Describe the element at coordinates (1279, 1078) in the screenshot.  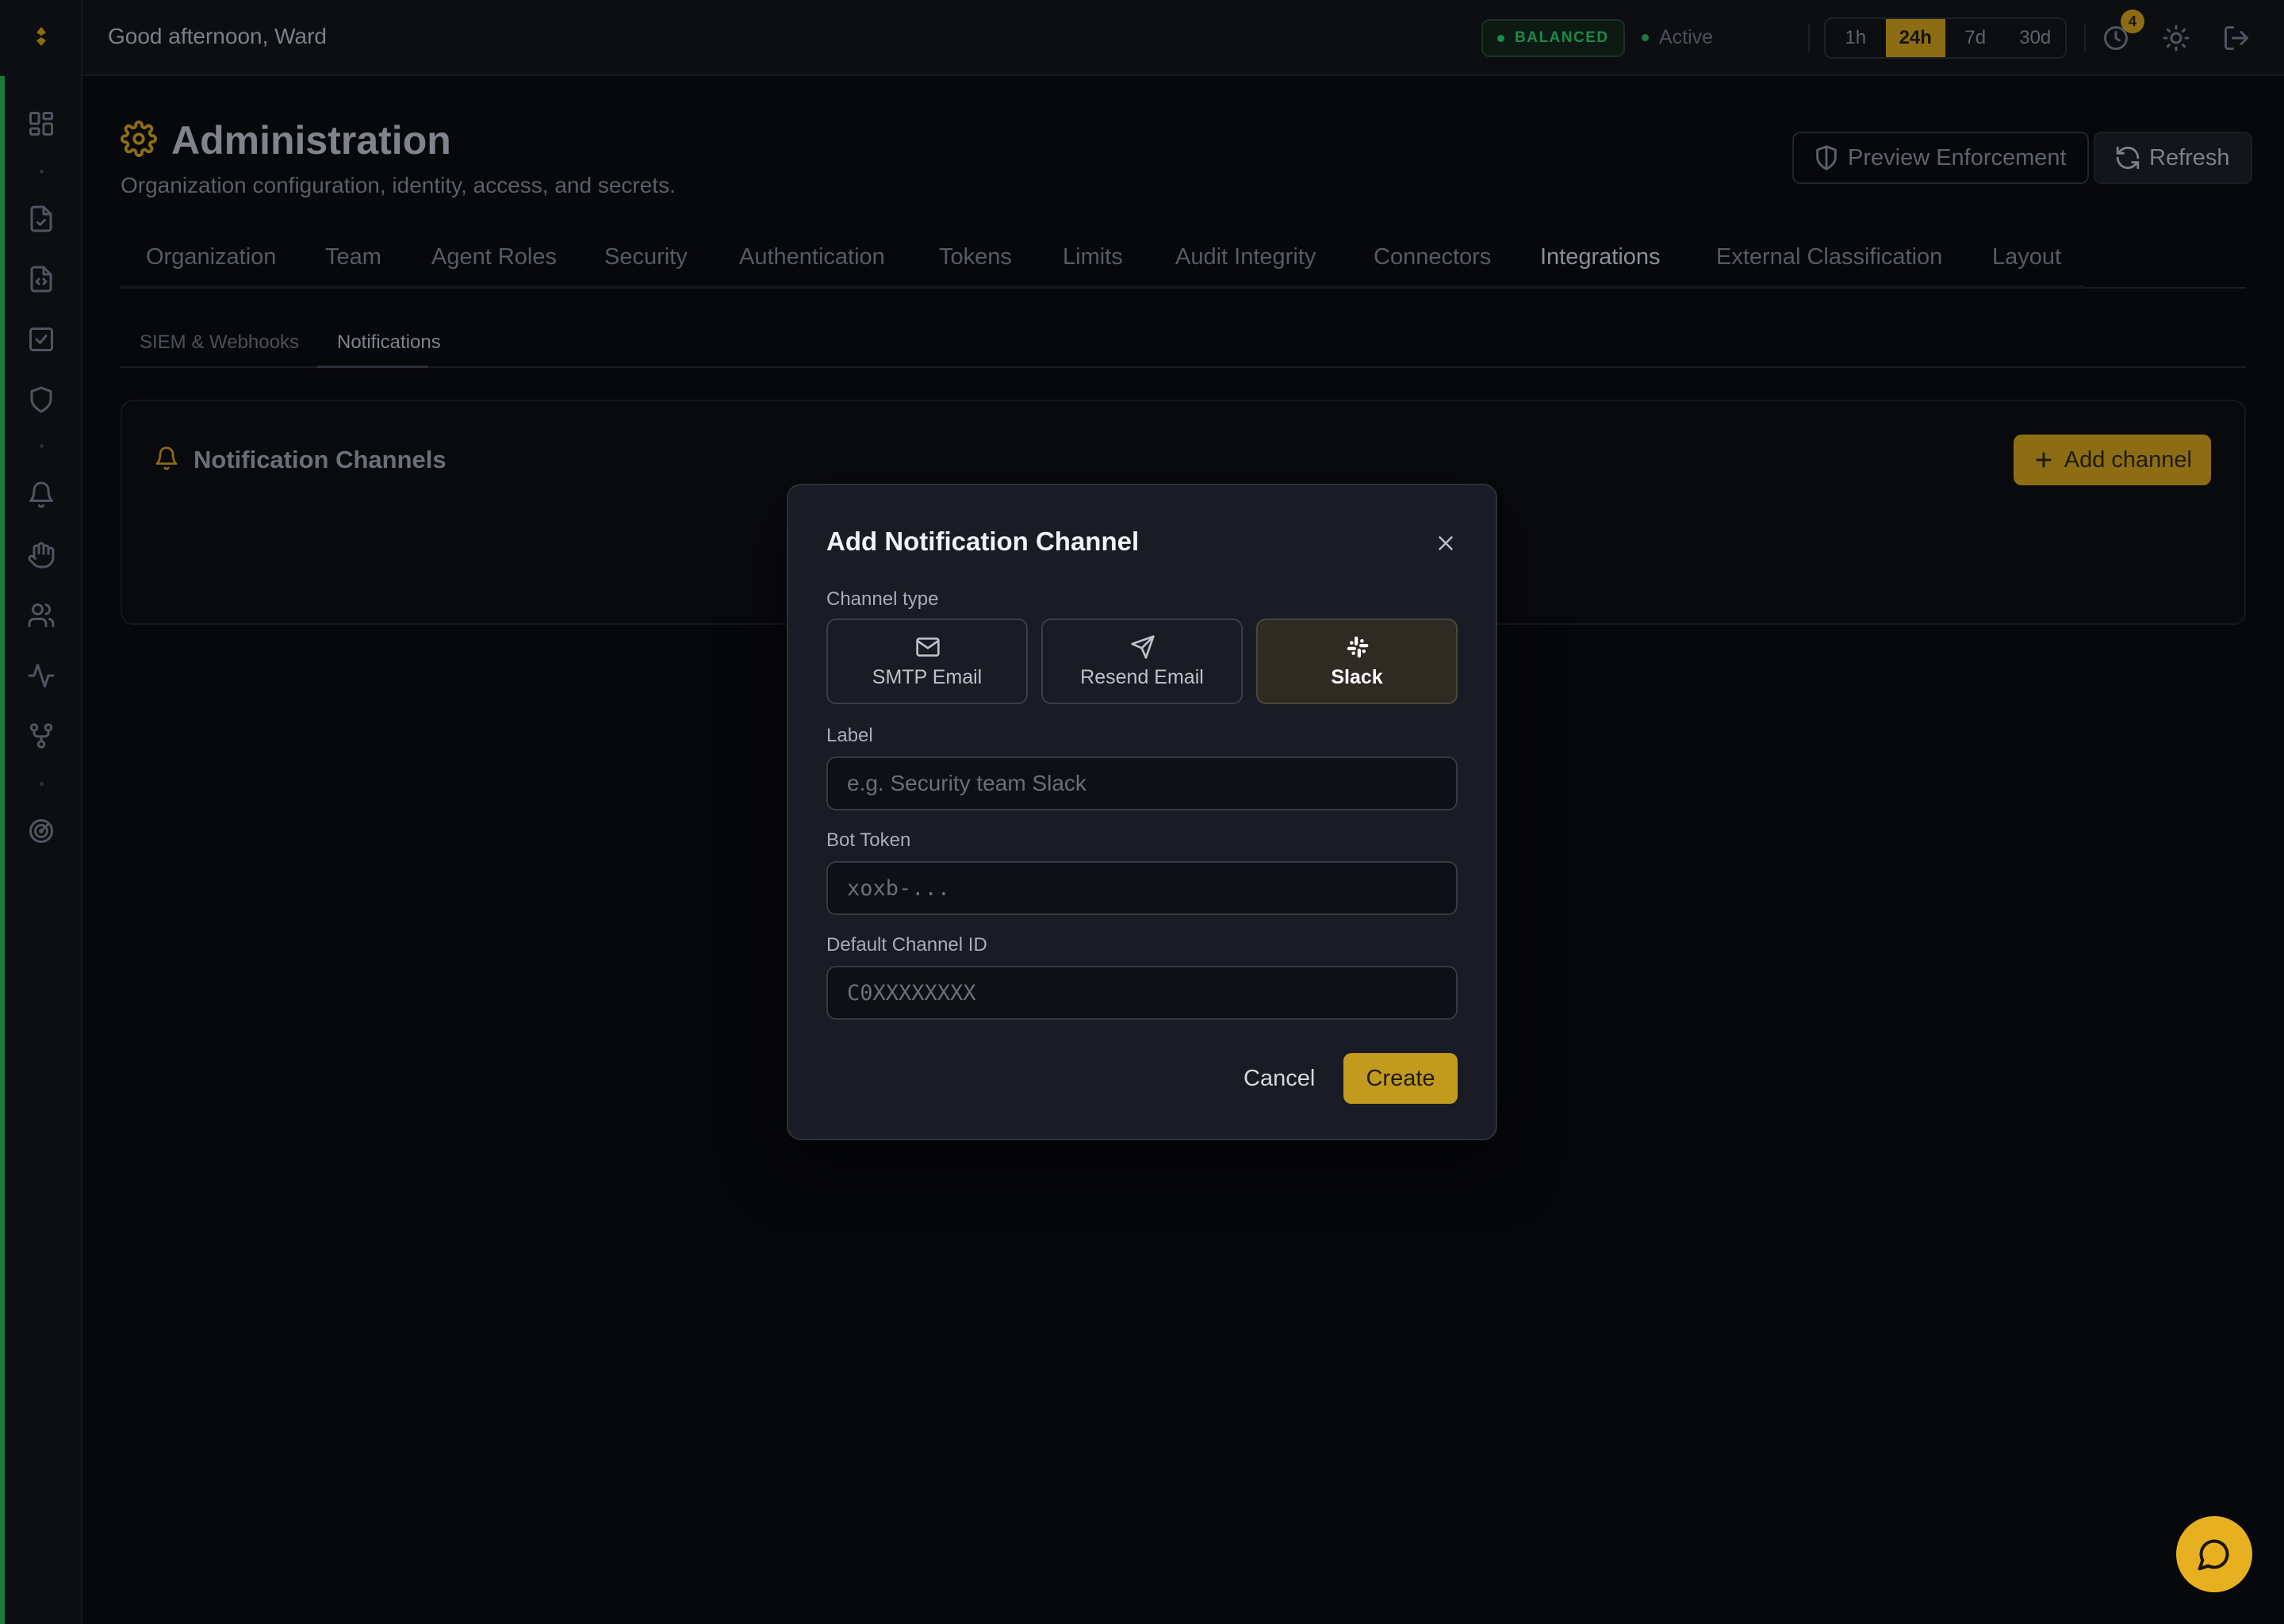
I see `cancel-button: Cancel` at that location.